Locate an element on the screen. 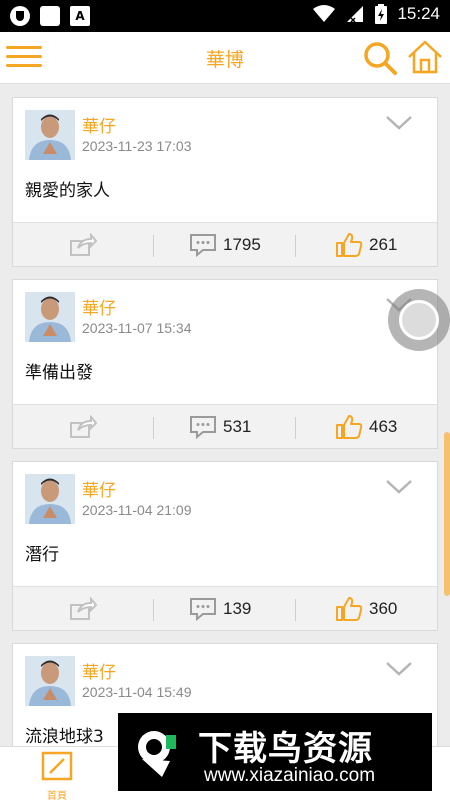  watermark-title: 下载鸟资源 is located at coordinates (285, 749).